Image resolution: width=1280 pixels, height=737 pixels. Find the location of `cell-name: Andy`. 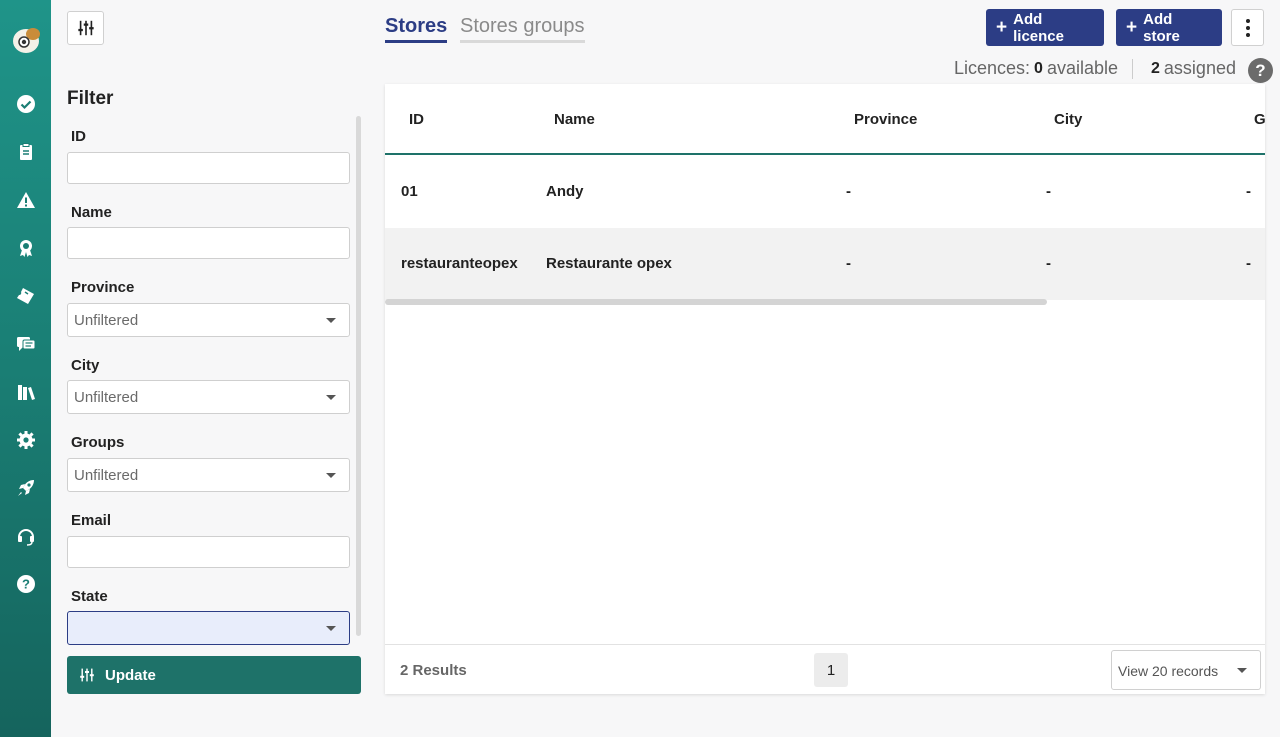

cell-name: Andy is located at coordinates (565, 191).